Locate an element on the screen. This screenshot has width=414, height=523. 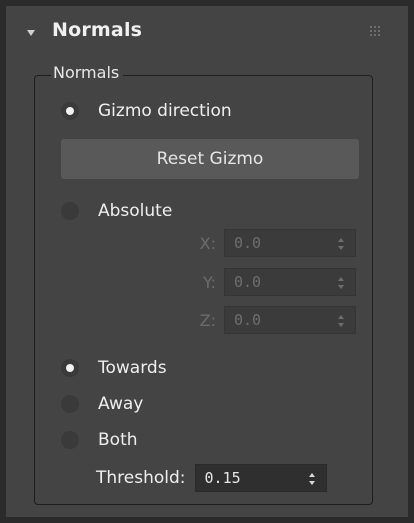
radio-both: Both is located at coordinates (99, 440).